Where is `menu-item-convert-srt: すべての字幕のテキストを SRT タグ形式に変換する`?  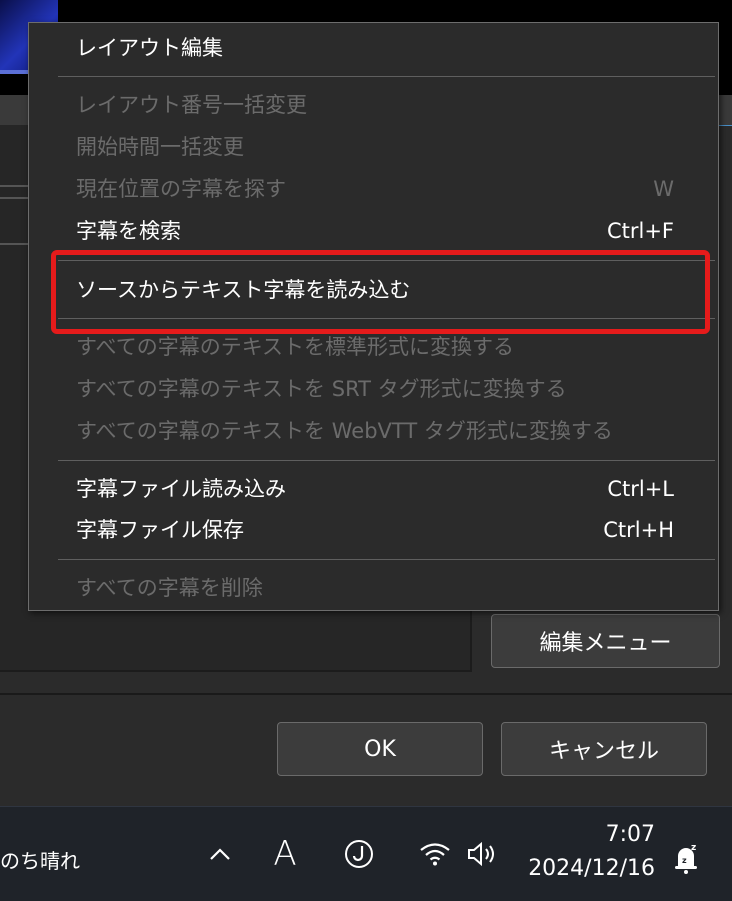
menu-item-convert-srt: すべての字幕のテキストを SRT タグ形式に変換する is located at coordinates (375, 389).